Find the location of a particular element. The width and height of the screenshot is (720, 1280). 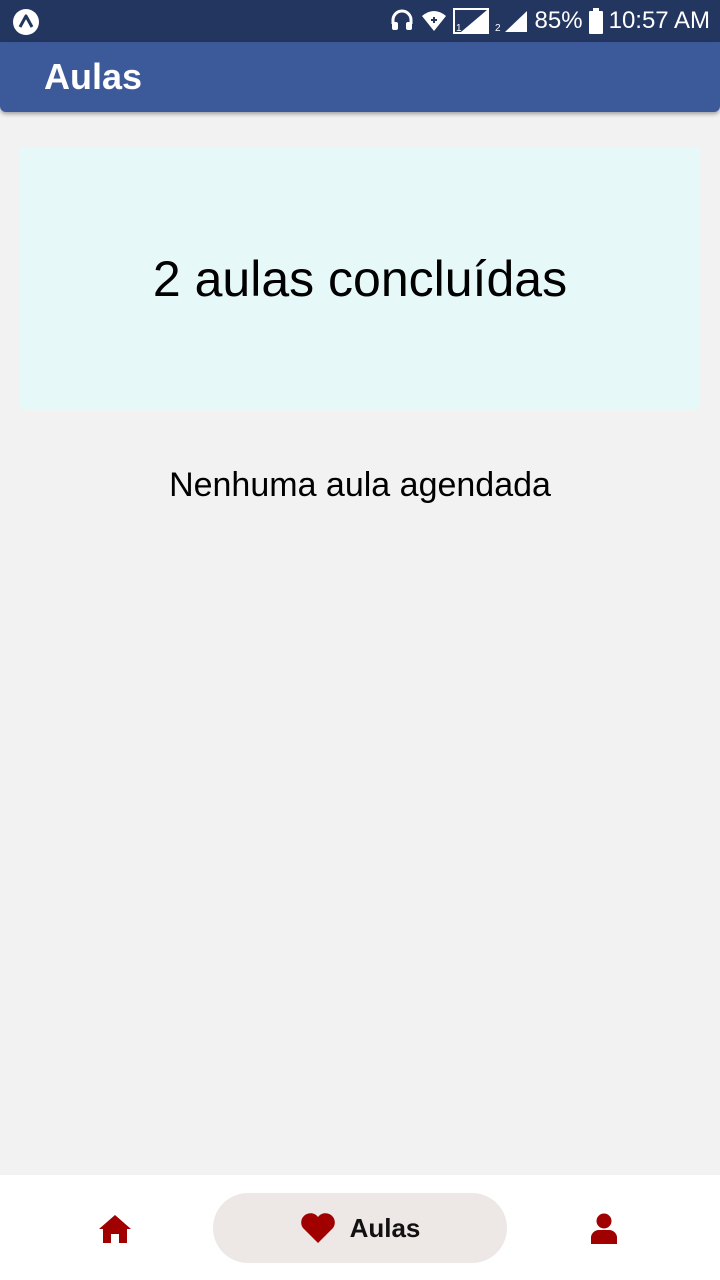

nav-home-button is located at coordinates (115, 1229).